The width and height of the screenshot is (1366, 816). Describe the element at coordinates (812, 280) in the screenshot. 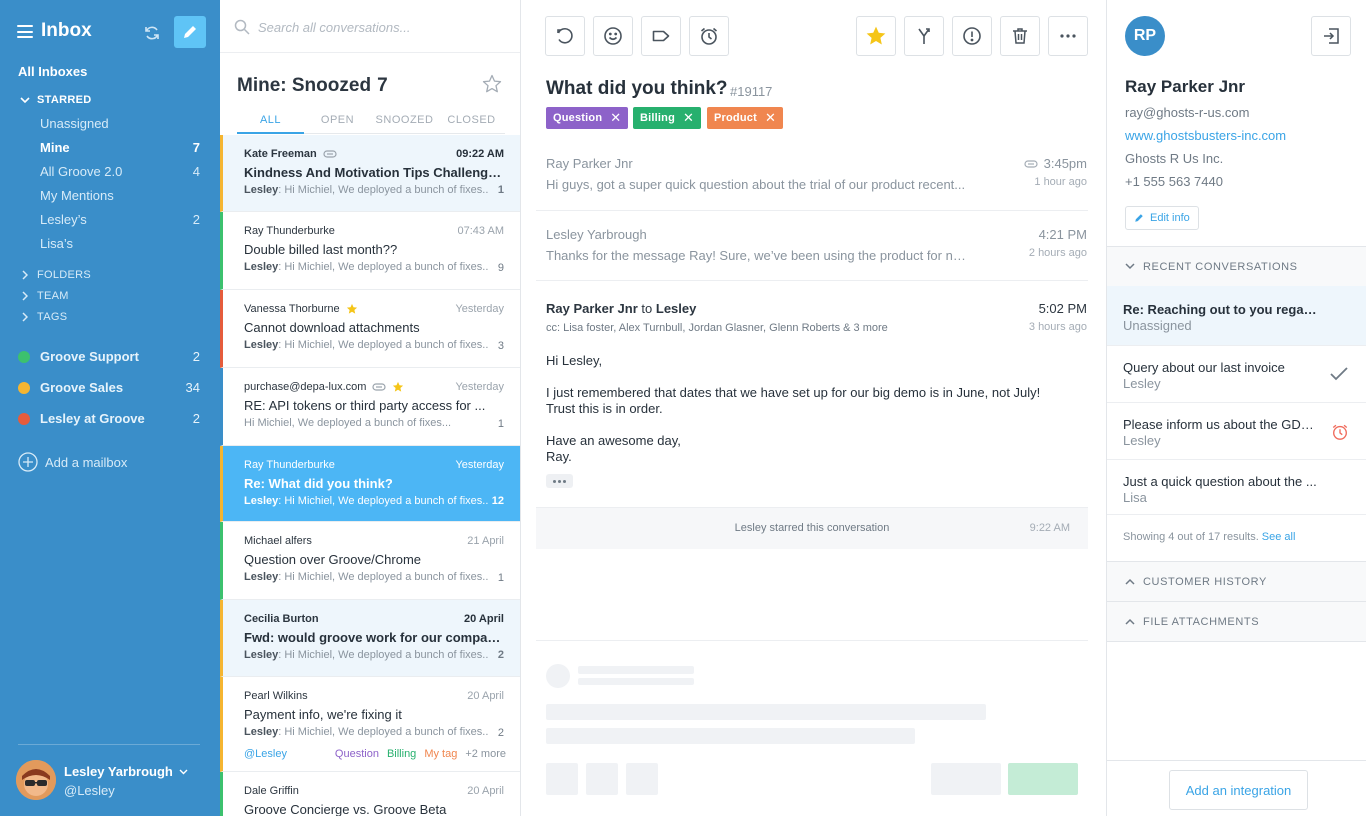

I see `divider` at that location.